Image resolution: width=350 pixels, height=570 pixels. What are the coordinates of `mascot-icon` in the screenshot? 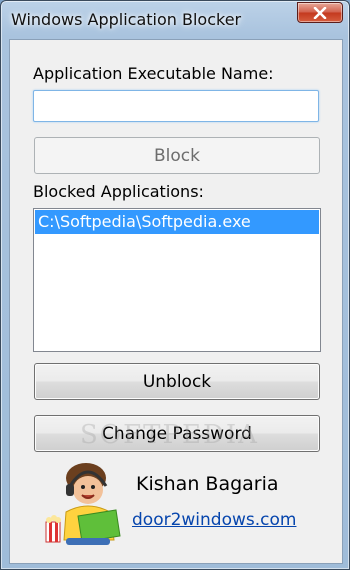 It's located at (84, 503).